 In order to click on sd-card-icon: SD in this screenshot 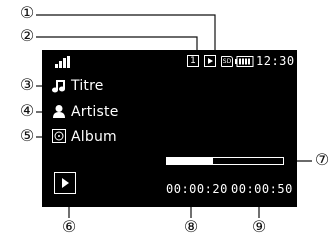, I will do `click(227, 61)`.